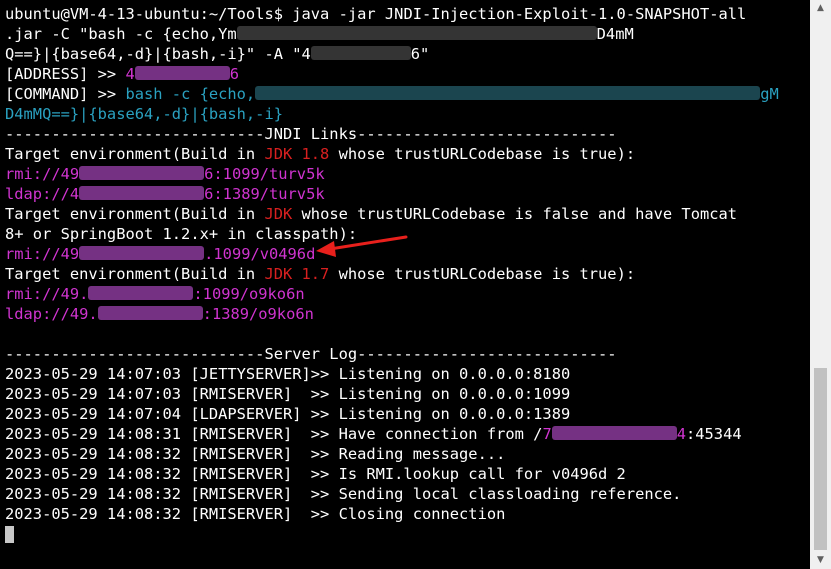 This screenshot has width=831, height=569. I want to click on cursor-line, so click(407, 534).